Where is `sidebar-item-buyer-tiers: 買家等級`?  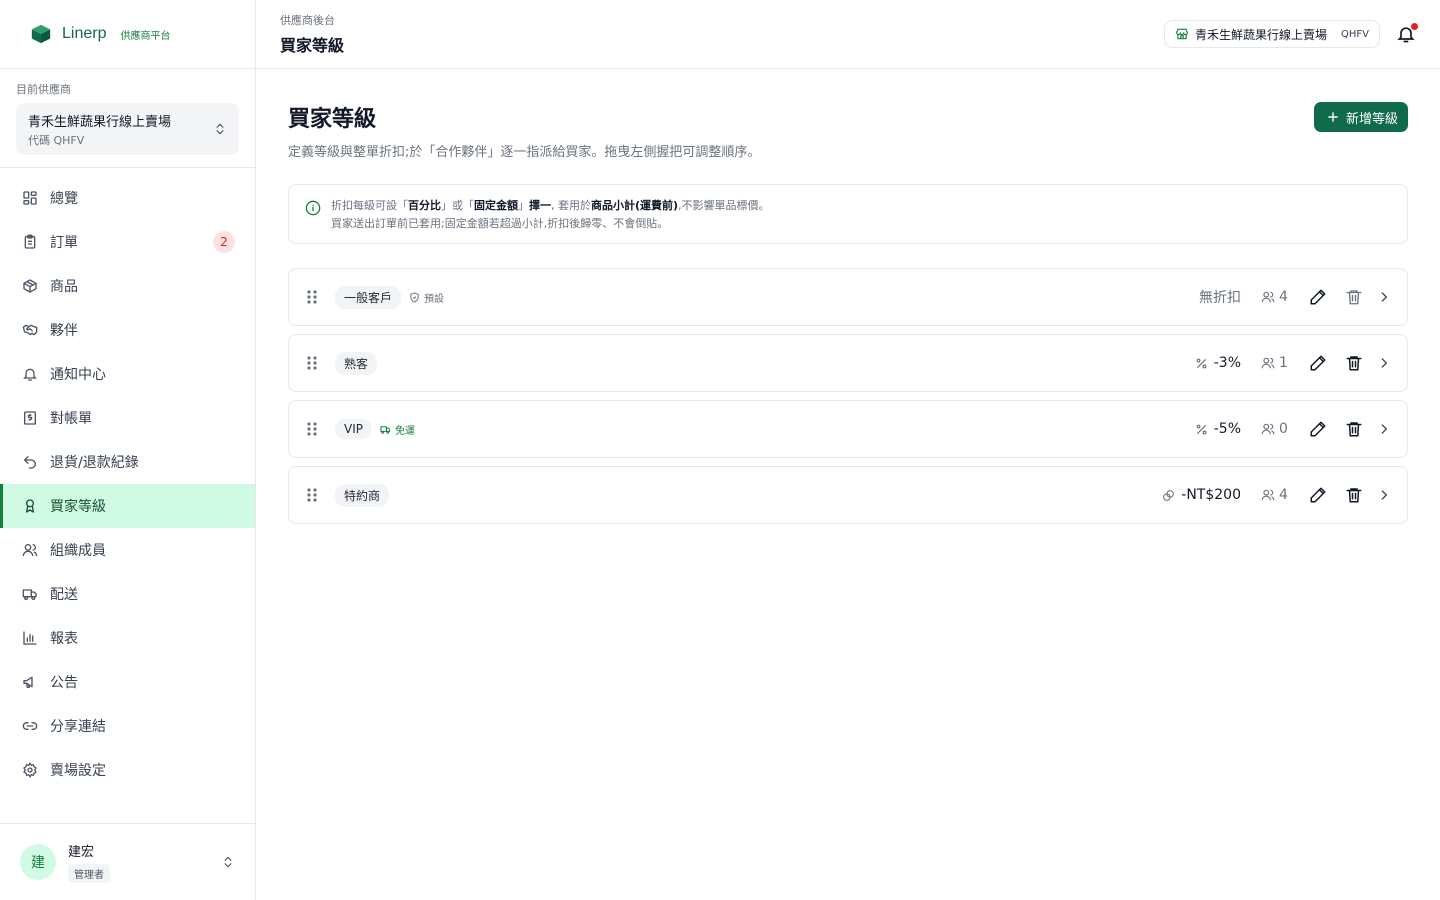
sidebar-item-buyer-tiers: 買家等級 is located at coordinates (127, 506).